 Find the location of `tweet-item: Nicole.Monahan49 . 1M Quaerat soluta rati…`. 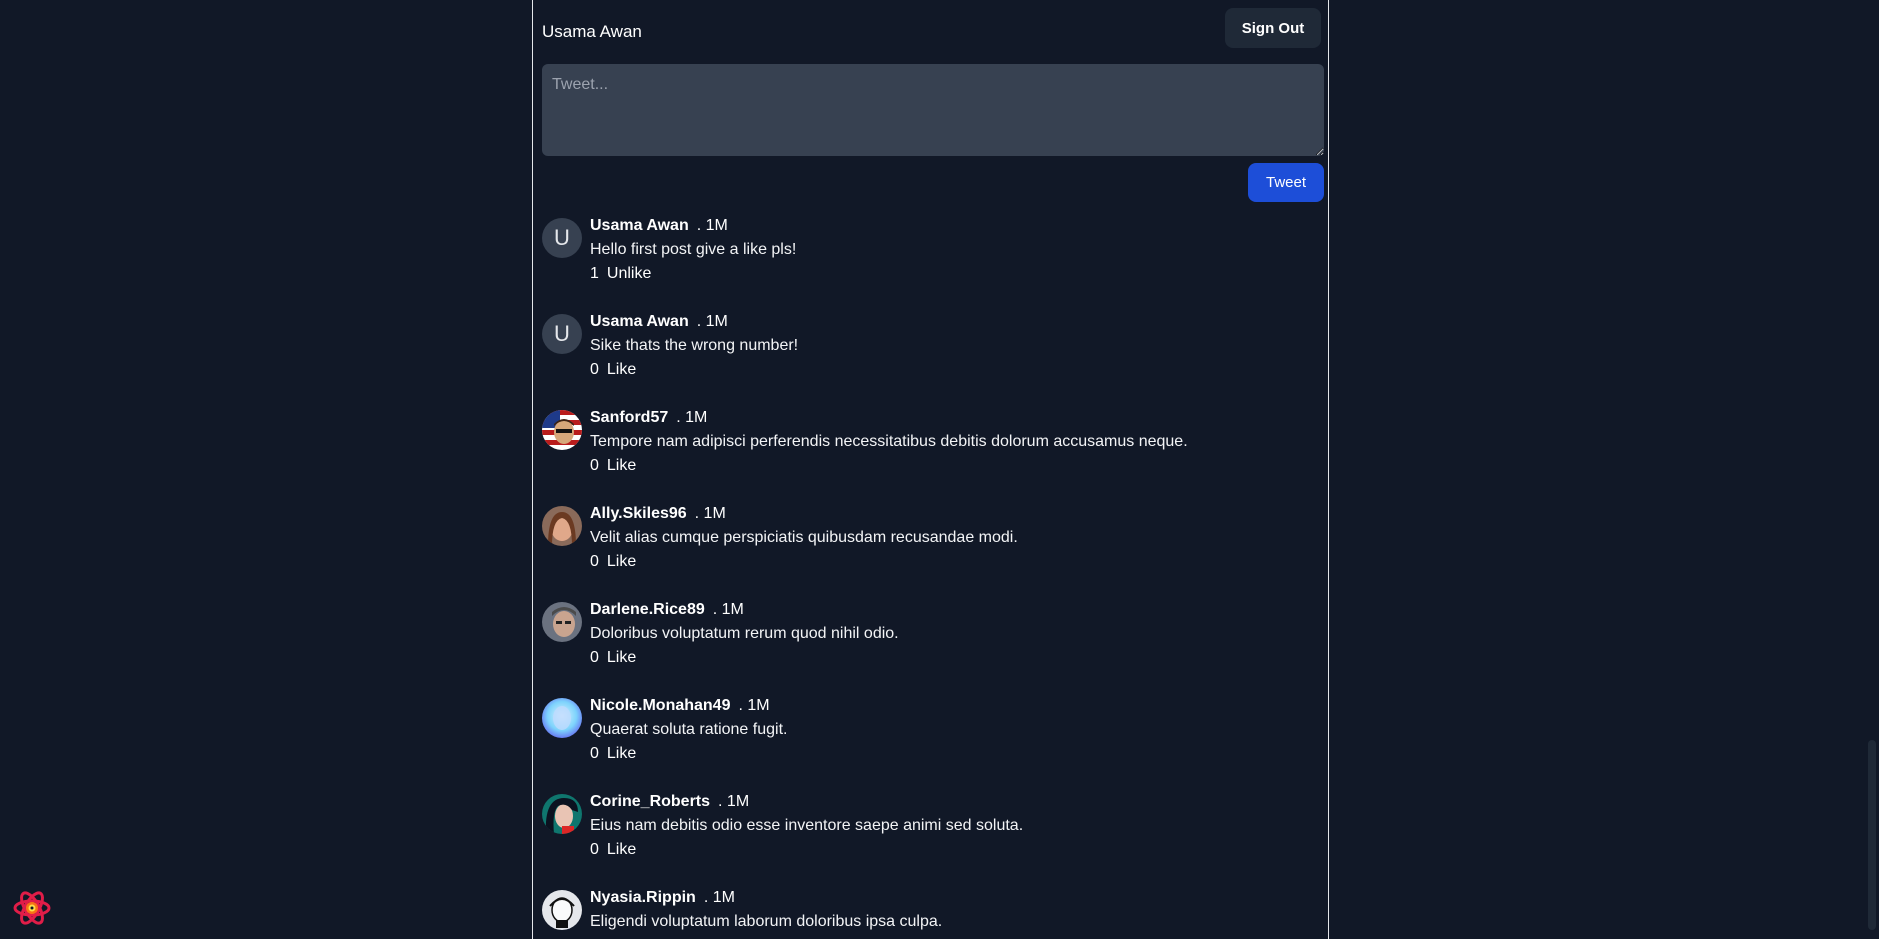

tweet-item: Nicole.Monahan49 . 1M Quaerat soluta rati… is located at coordinates (933, 744).